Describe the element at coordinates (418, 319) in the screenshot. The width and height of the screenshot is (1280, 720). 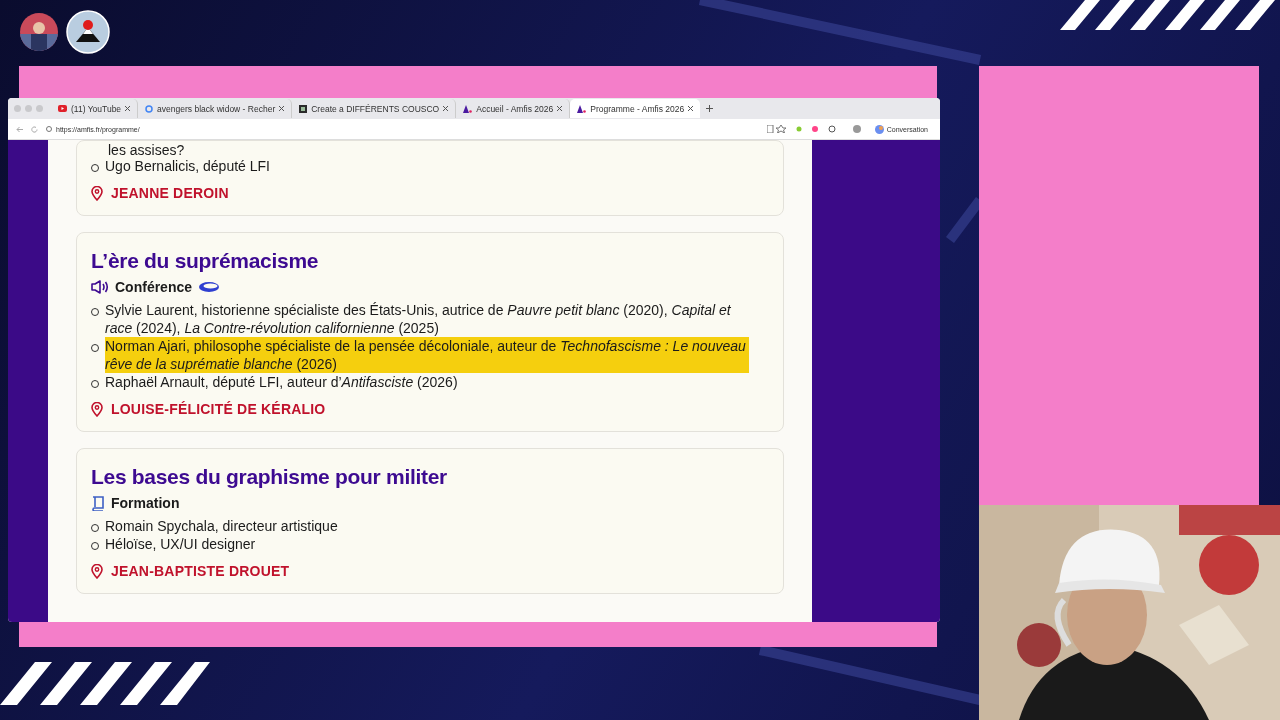
I see `speaker-text: Sylvie Laurent, historienne spécialiste des États-Unis, autrice de Pauvre petit blanc (2020), Capital et race (2024), La Contre-révolution californienne (2025)` at that location.